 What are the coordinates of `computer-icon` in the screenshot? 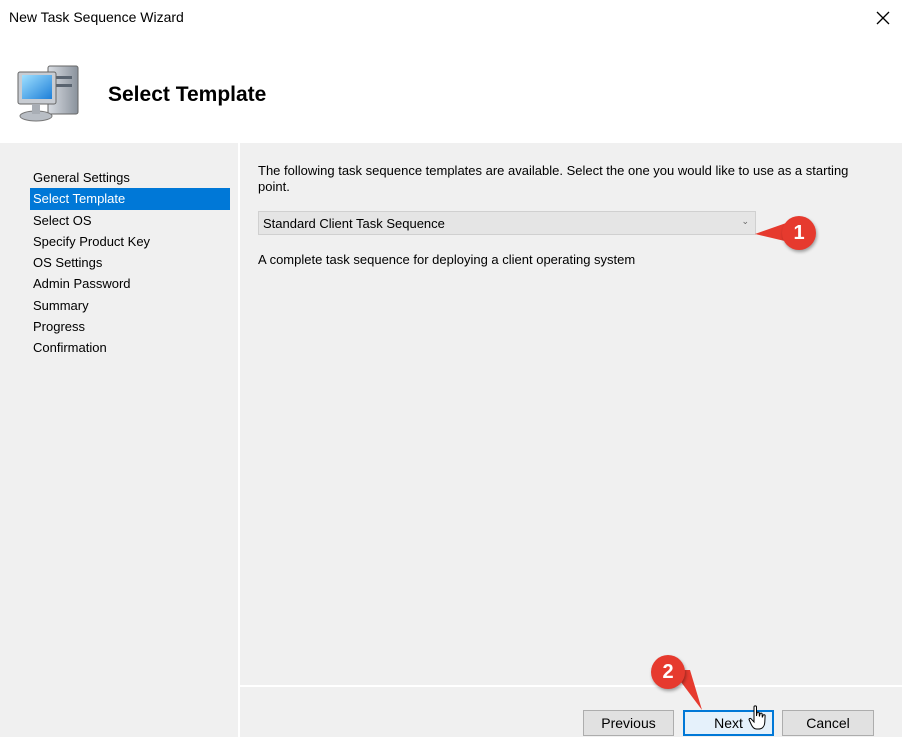 It's located at (48, 93).